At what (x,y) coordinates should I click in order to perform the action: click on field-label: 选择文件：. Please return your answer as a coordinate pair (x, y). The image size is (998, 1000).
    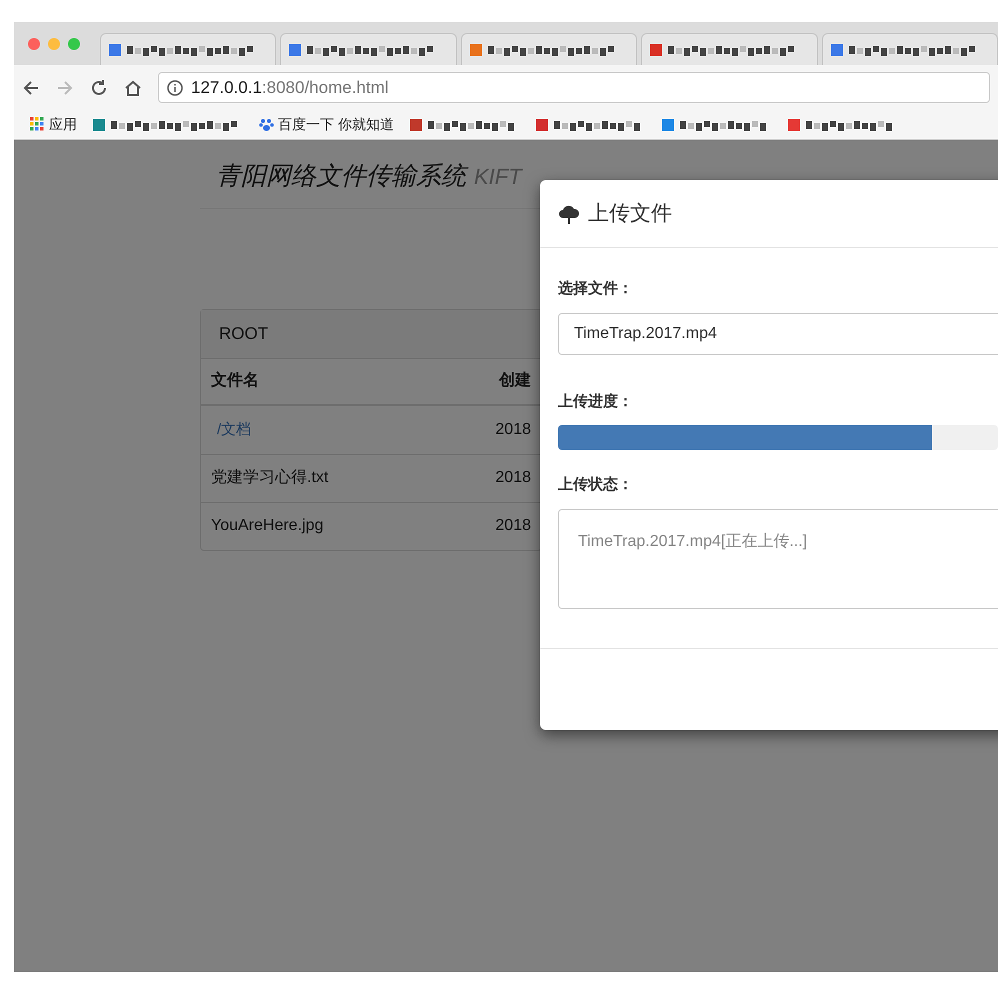
    Looking at the image, I should click on (596, 289).